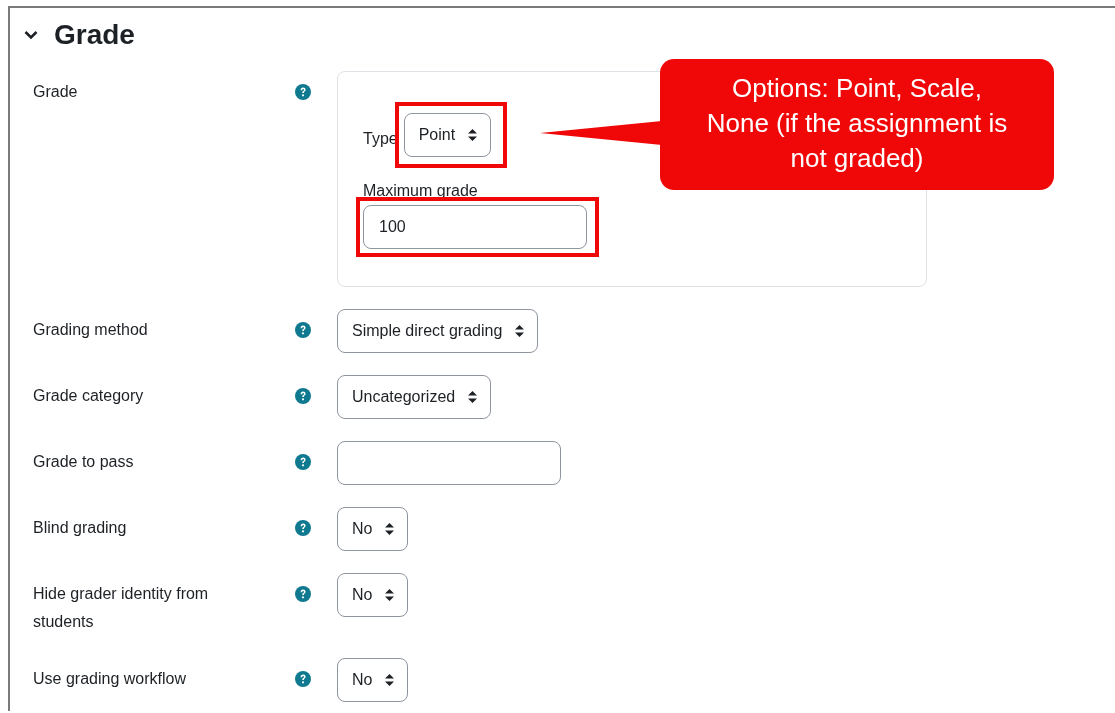 The image size is (1115, 713). I want to click on field-label: Use grading workflow, so click(110, 679).